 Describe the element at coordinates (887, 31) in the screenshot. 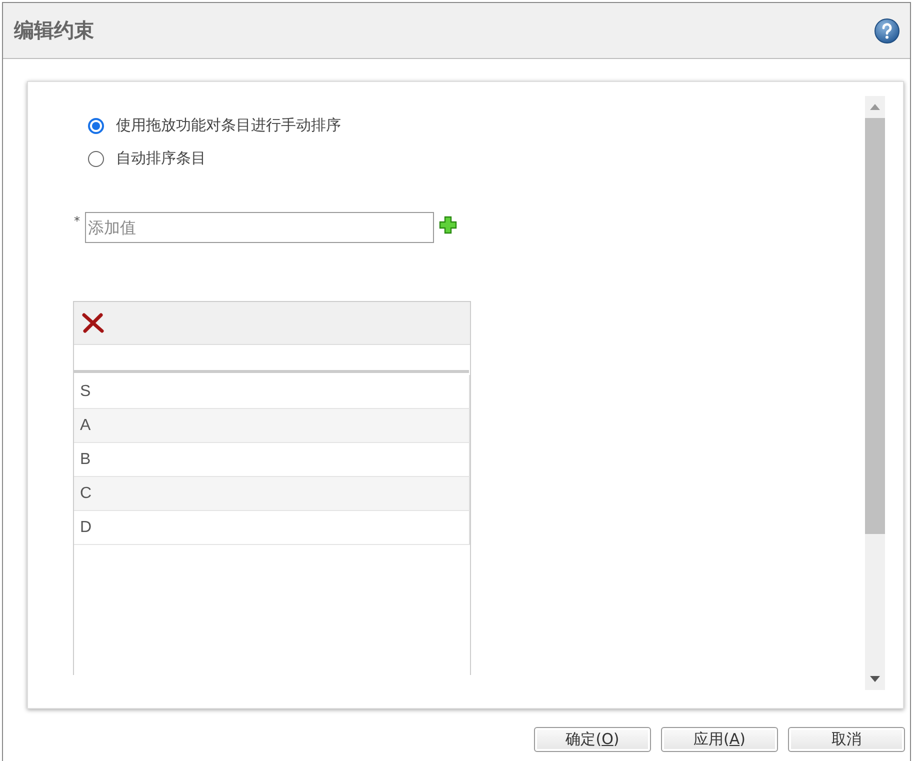

I see `help-icon` at that location.